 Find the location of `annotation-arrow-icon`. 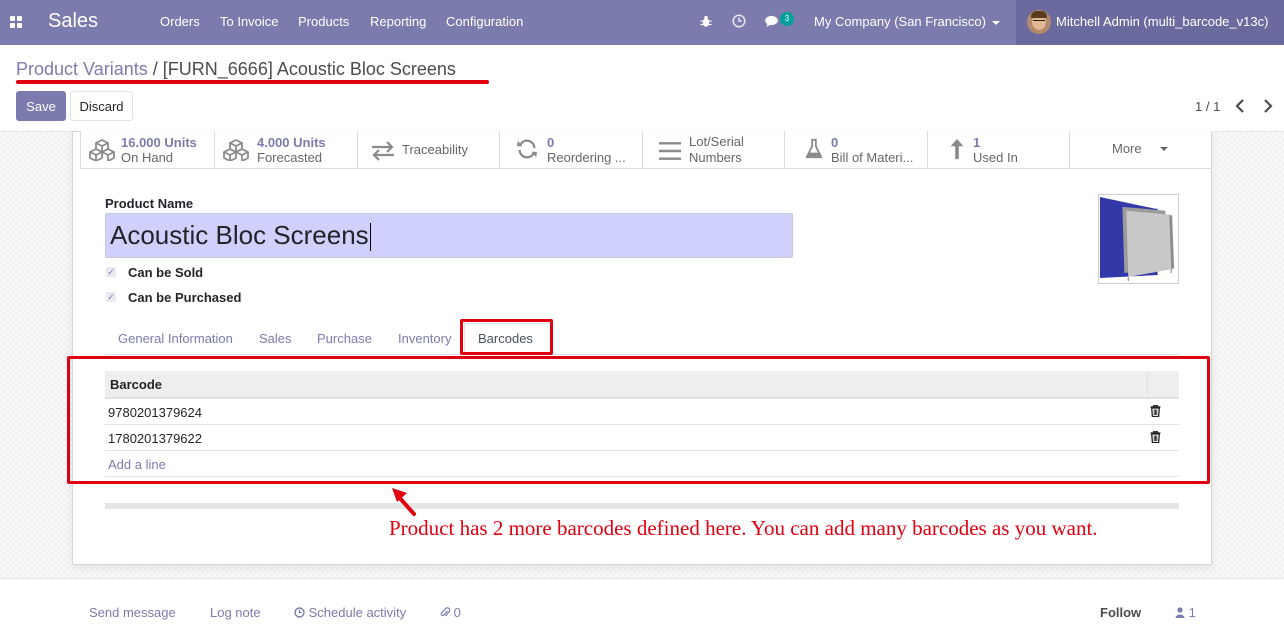

annotation-arrow-icon is located at coordinates (404, 502).